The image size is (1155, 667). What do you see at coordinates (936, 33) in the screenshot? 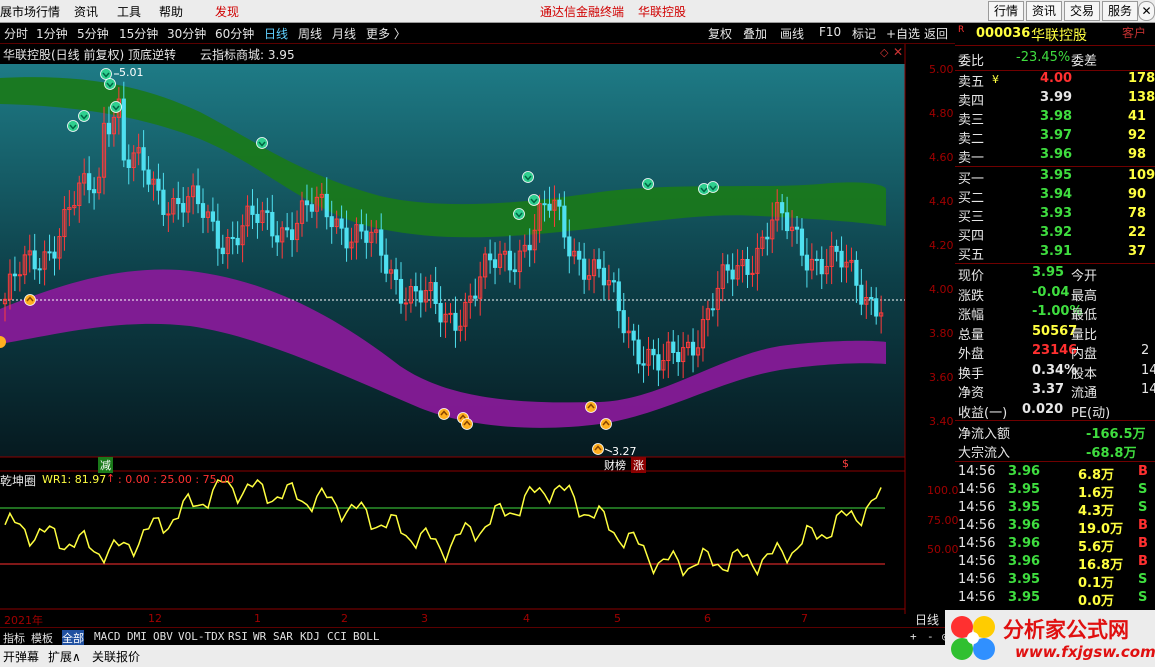
I see `back-button: 返回` at bounding box center [936, 33].